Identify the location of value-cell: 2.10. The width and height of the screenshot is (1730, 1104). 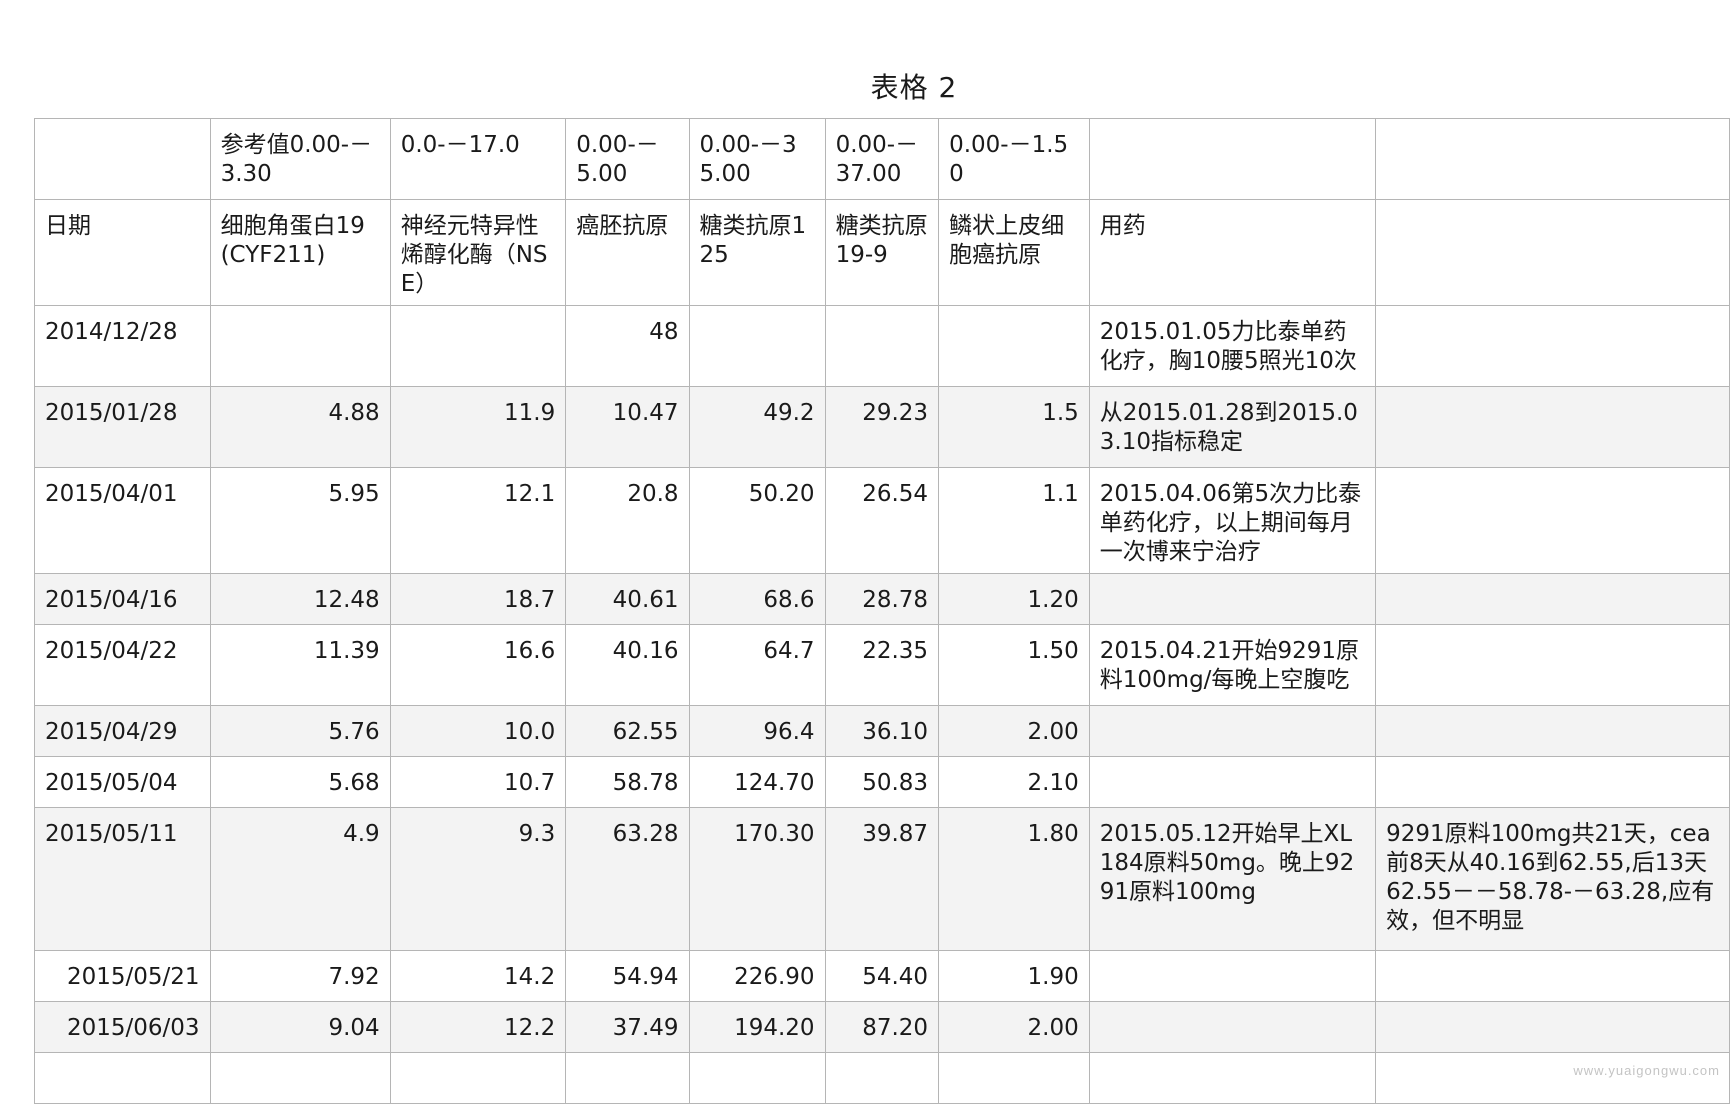
(1014, 782).